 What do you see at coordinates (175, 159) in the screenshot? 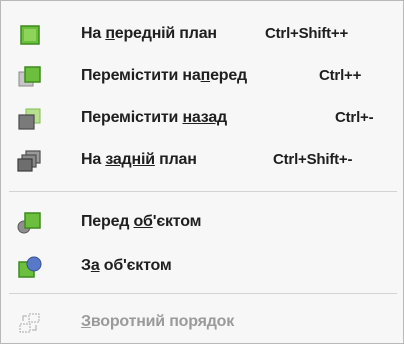
I see `menu-item-label-part: план` at bounding box center [175, 159].